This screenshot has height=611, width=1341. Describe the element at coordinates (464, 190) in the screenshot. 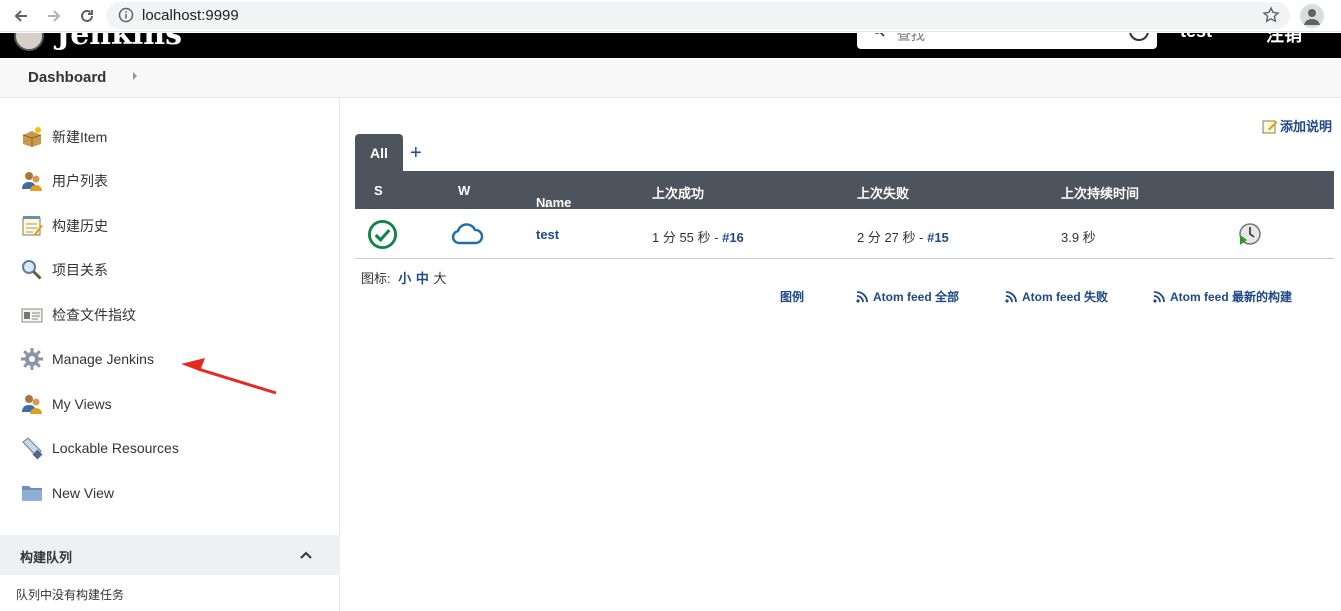

I see `column-weather: W` at that location.